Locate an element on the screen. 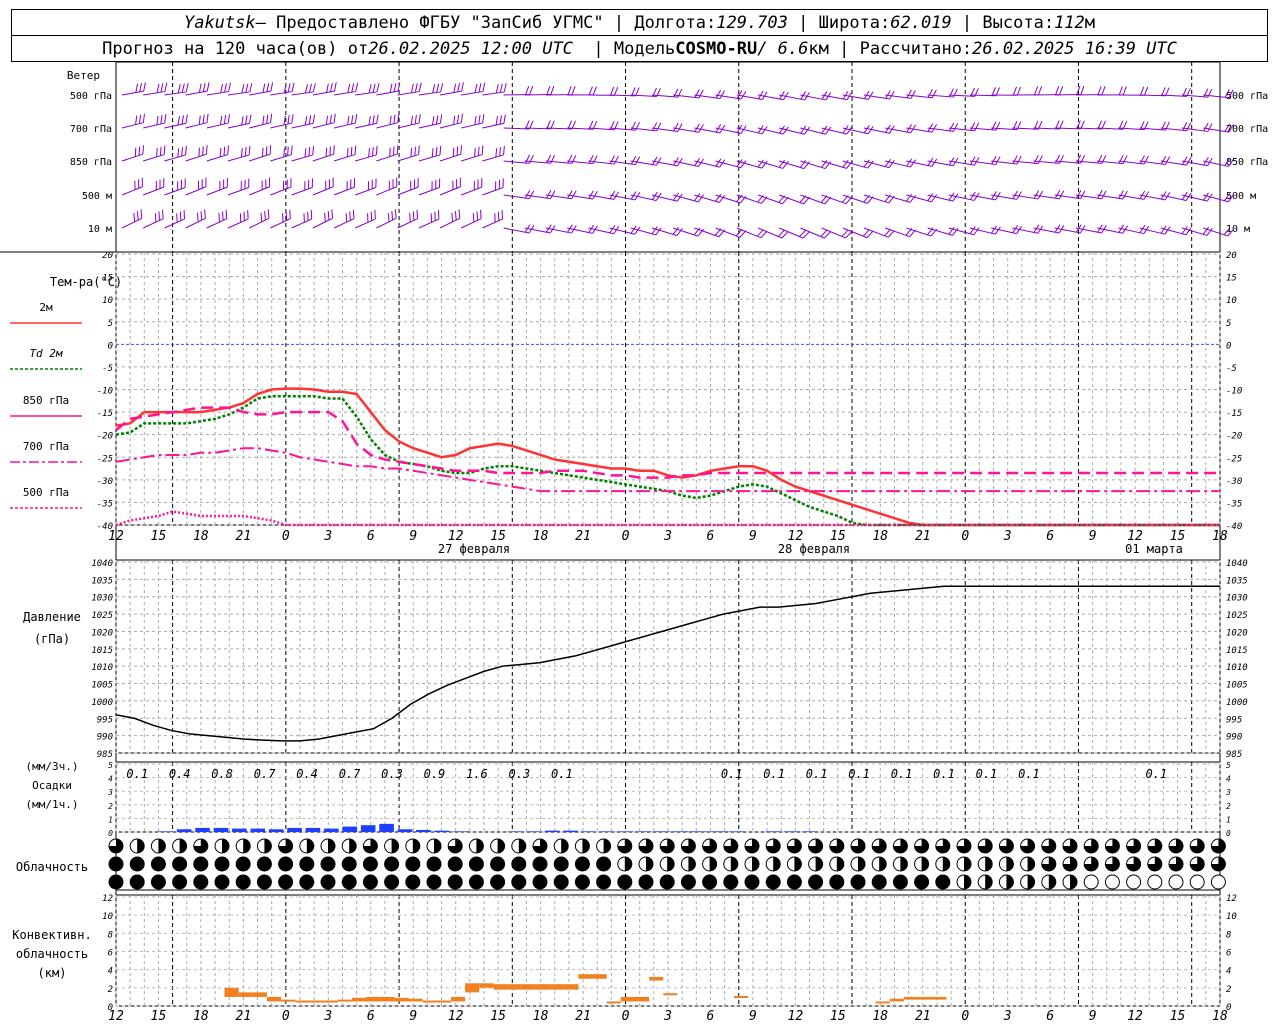 Image resolution: width=1280 pixels, height=1024 pixels. hour-label-bottom: 15 is located at coordinates (498, 1016).